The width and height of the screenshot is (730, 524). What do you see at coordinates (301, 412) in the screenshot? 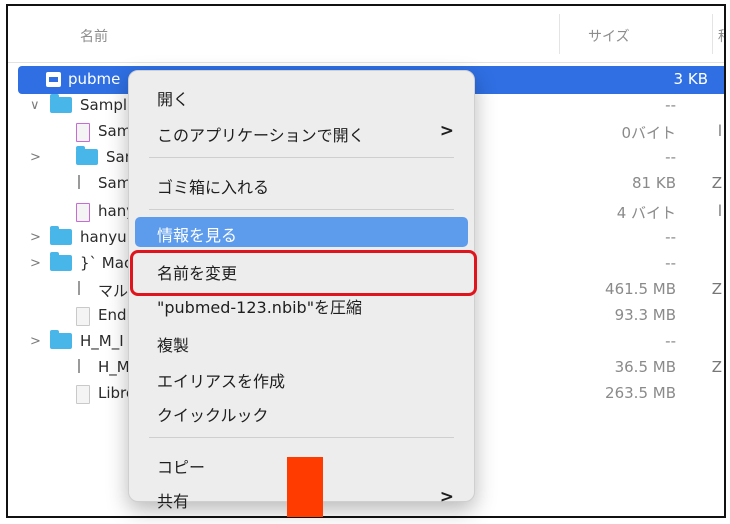
I see `menu-item-quick-look: クイックルック` at bounding box center [301, 412].